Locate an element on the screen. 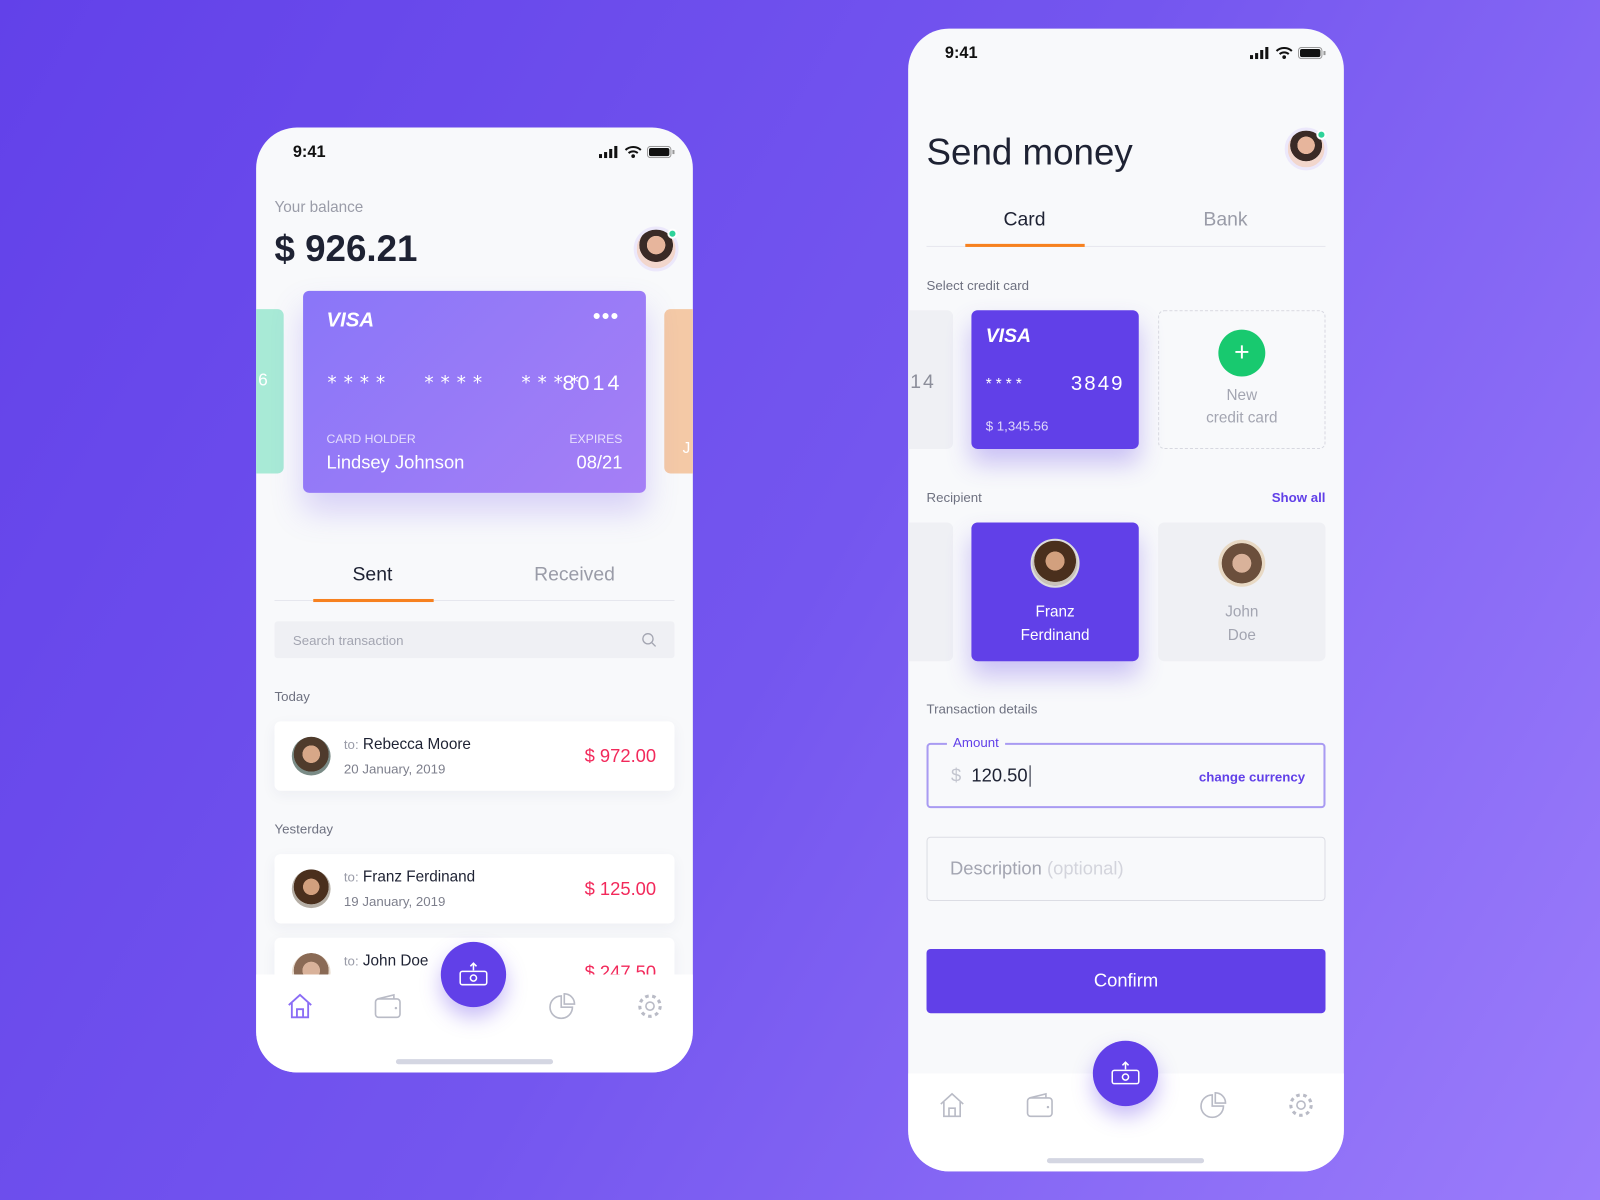 Image resolution: width=1600 pixels, height=1200 pixels. group-label-yesterday: Yesterday is located at coordinates (304, 829).